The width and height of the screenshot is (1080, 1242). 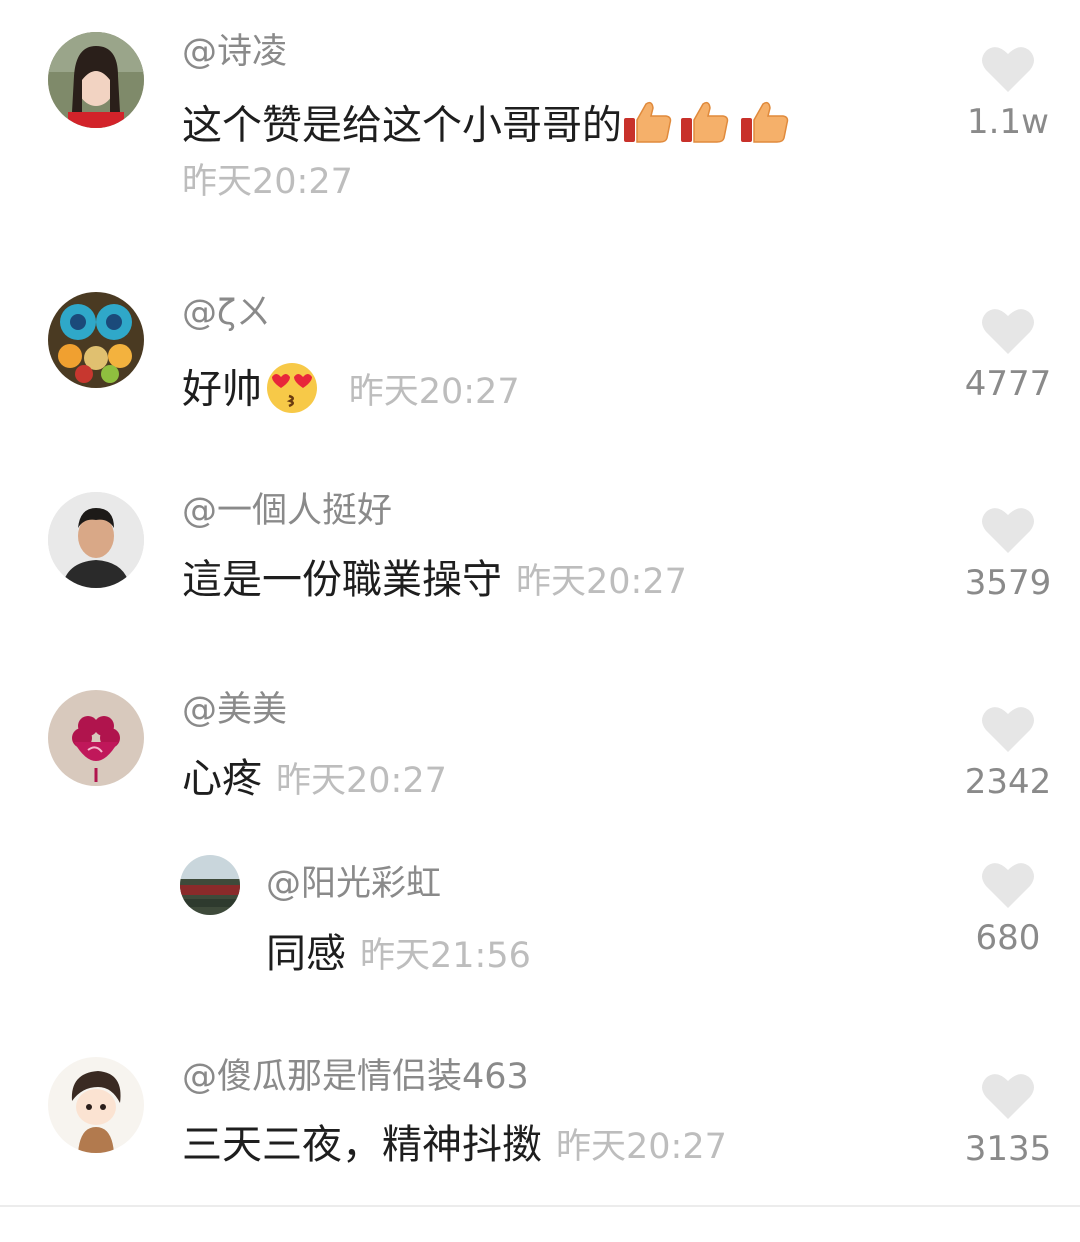 I want to click on comment-text-content: 同感, so click(x=306, y=954).